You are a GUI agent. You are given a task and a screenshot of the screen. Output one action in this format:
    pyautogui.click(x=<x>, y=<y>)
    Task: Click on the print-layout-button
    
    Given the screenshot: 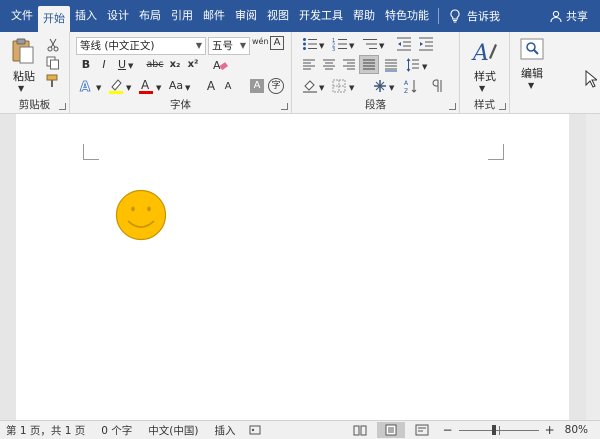 What is the action you would take?
    pyautogui.click(x=390, y=430)
    